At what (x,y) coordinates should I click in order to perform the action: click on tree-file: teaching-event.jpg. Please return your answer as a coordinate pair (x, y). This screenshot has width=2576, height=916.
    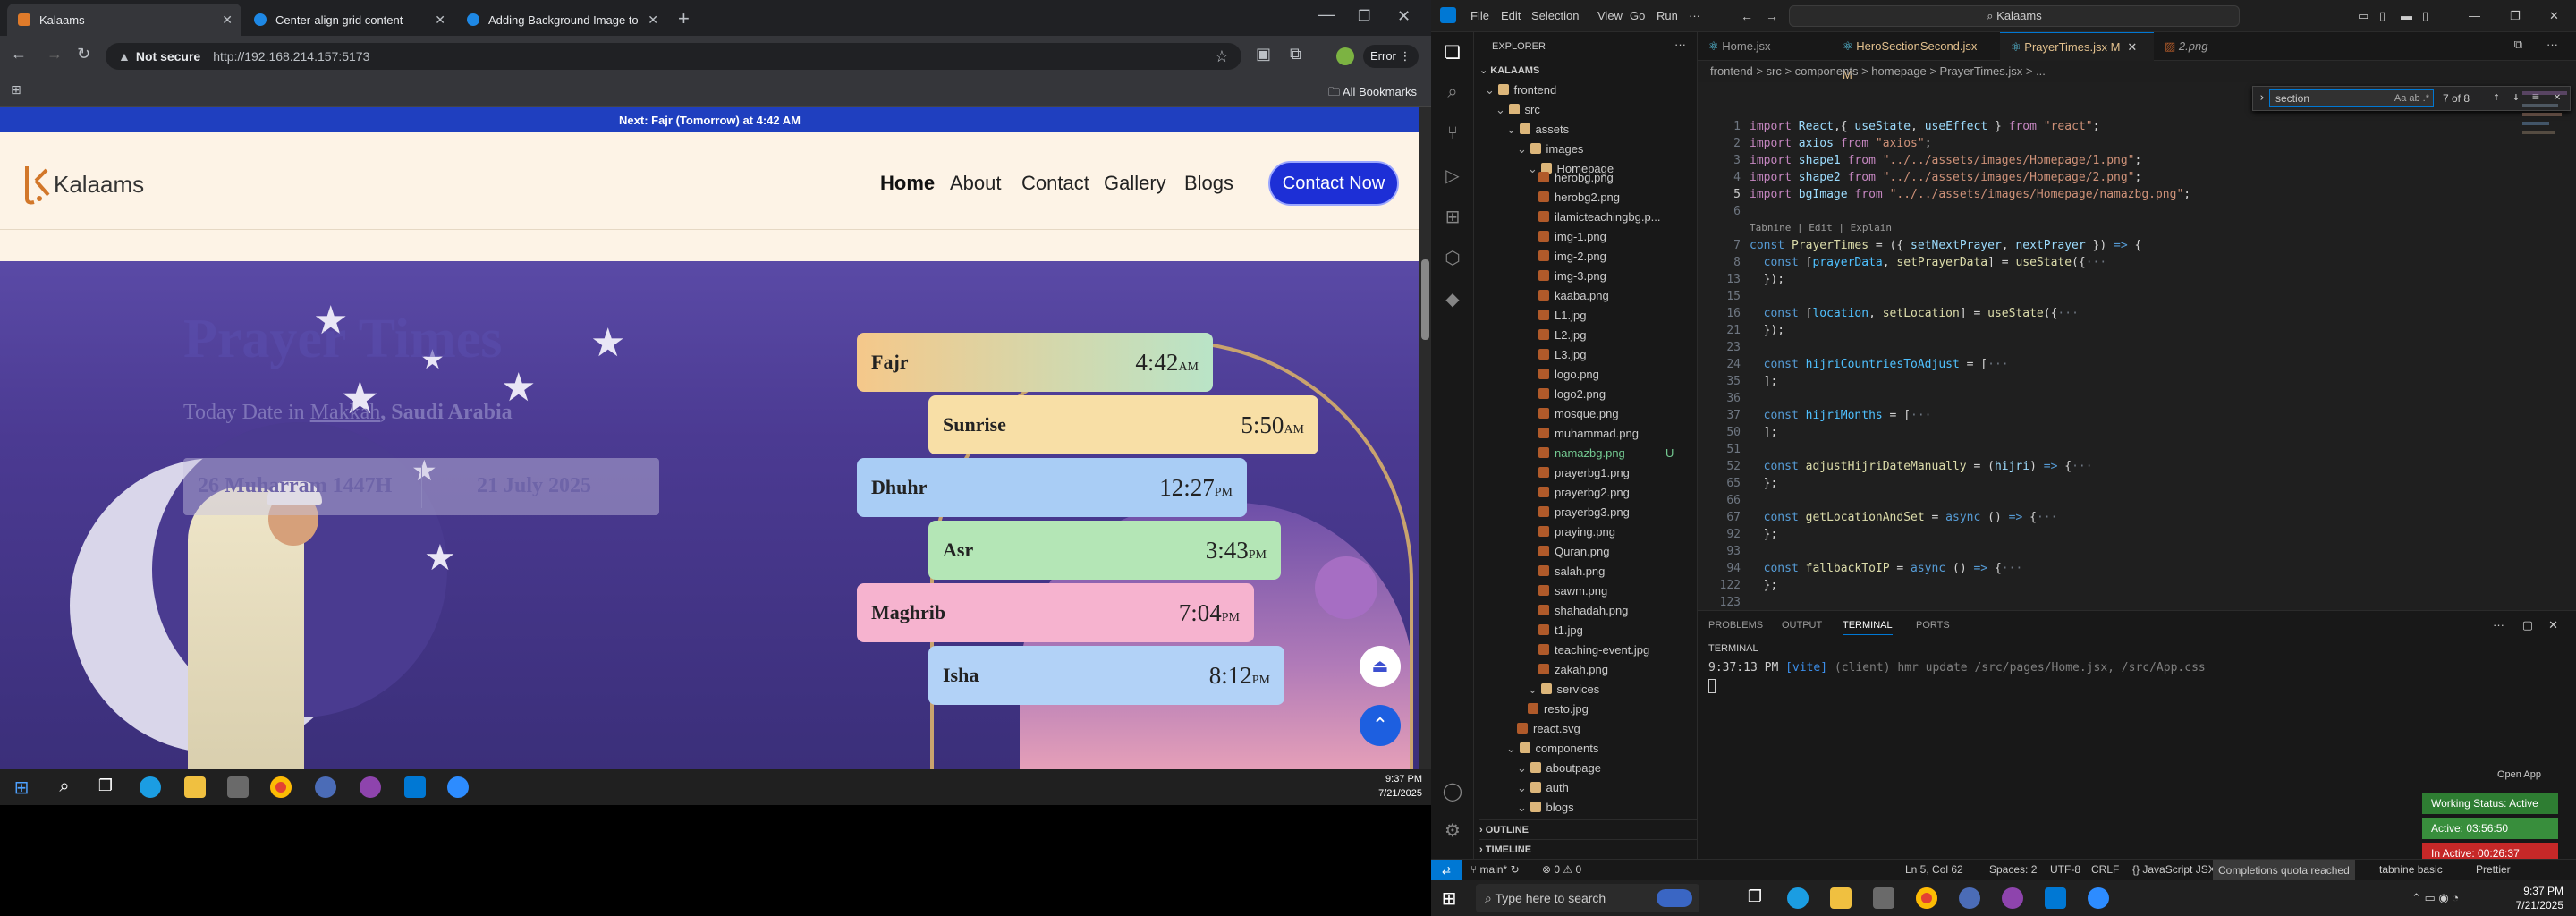
    Looking at the image, I should click on (1593, 650).